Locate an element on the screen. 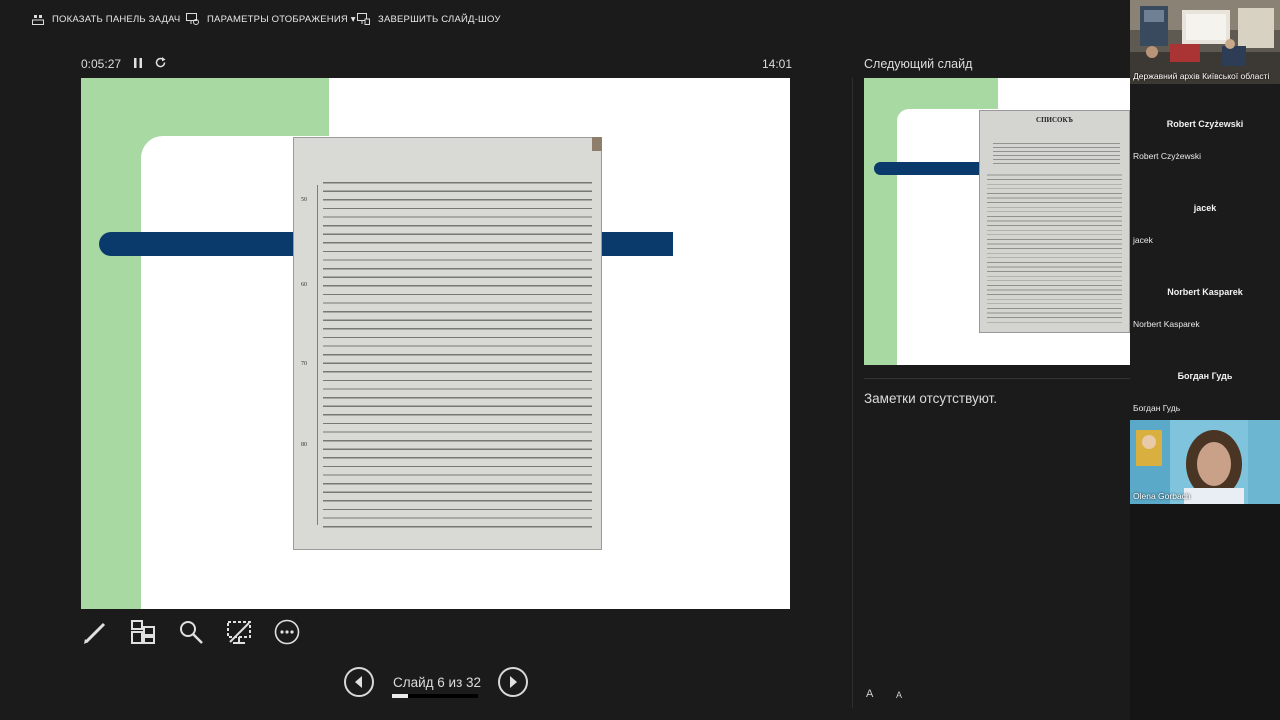 The height and width of the screenshot is (720, 1280). end-slideshow-button: ЗАВЕРШИТЬ СЛАЙД-ШОУ is located at coordinates (429, 19).